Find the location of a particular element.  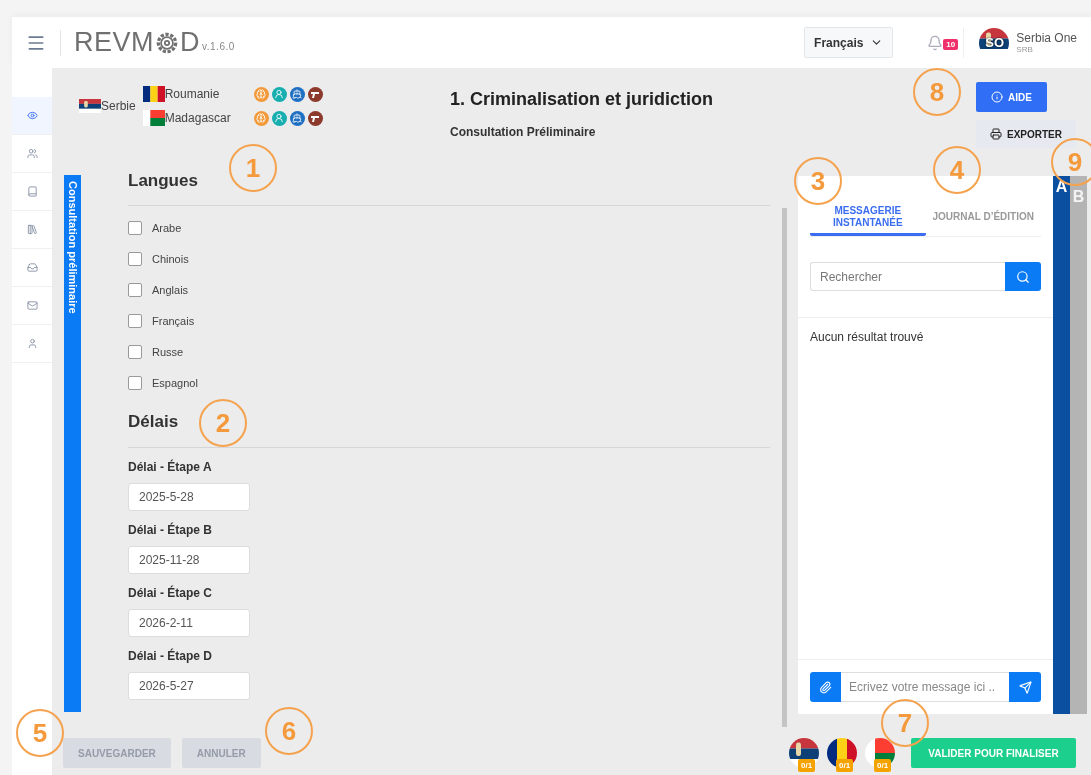

notification-badge: 10 is located at coordinates (951, 44).